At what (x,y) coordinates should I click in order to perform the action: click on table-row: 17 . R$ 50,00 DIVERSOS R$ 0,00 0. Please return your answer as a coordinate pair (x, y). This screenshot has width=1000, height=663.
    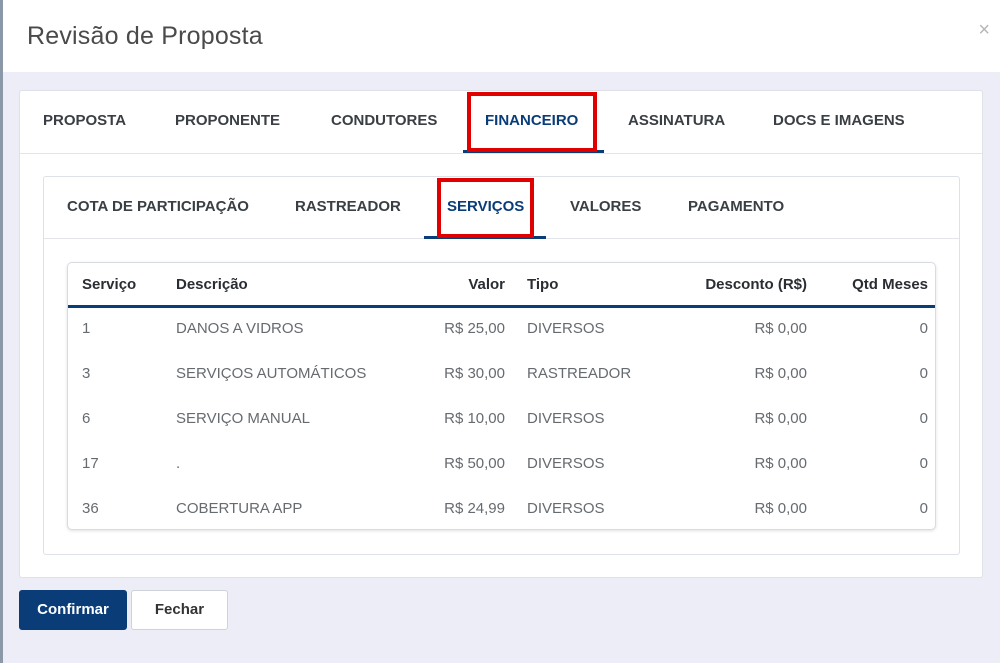
    Looking at the image, I should click on (501, 465).